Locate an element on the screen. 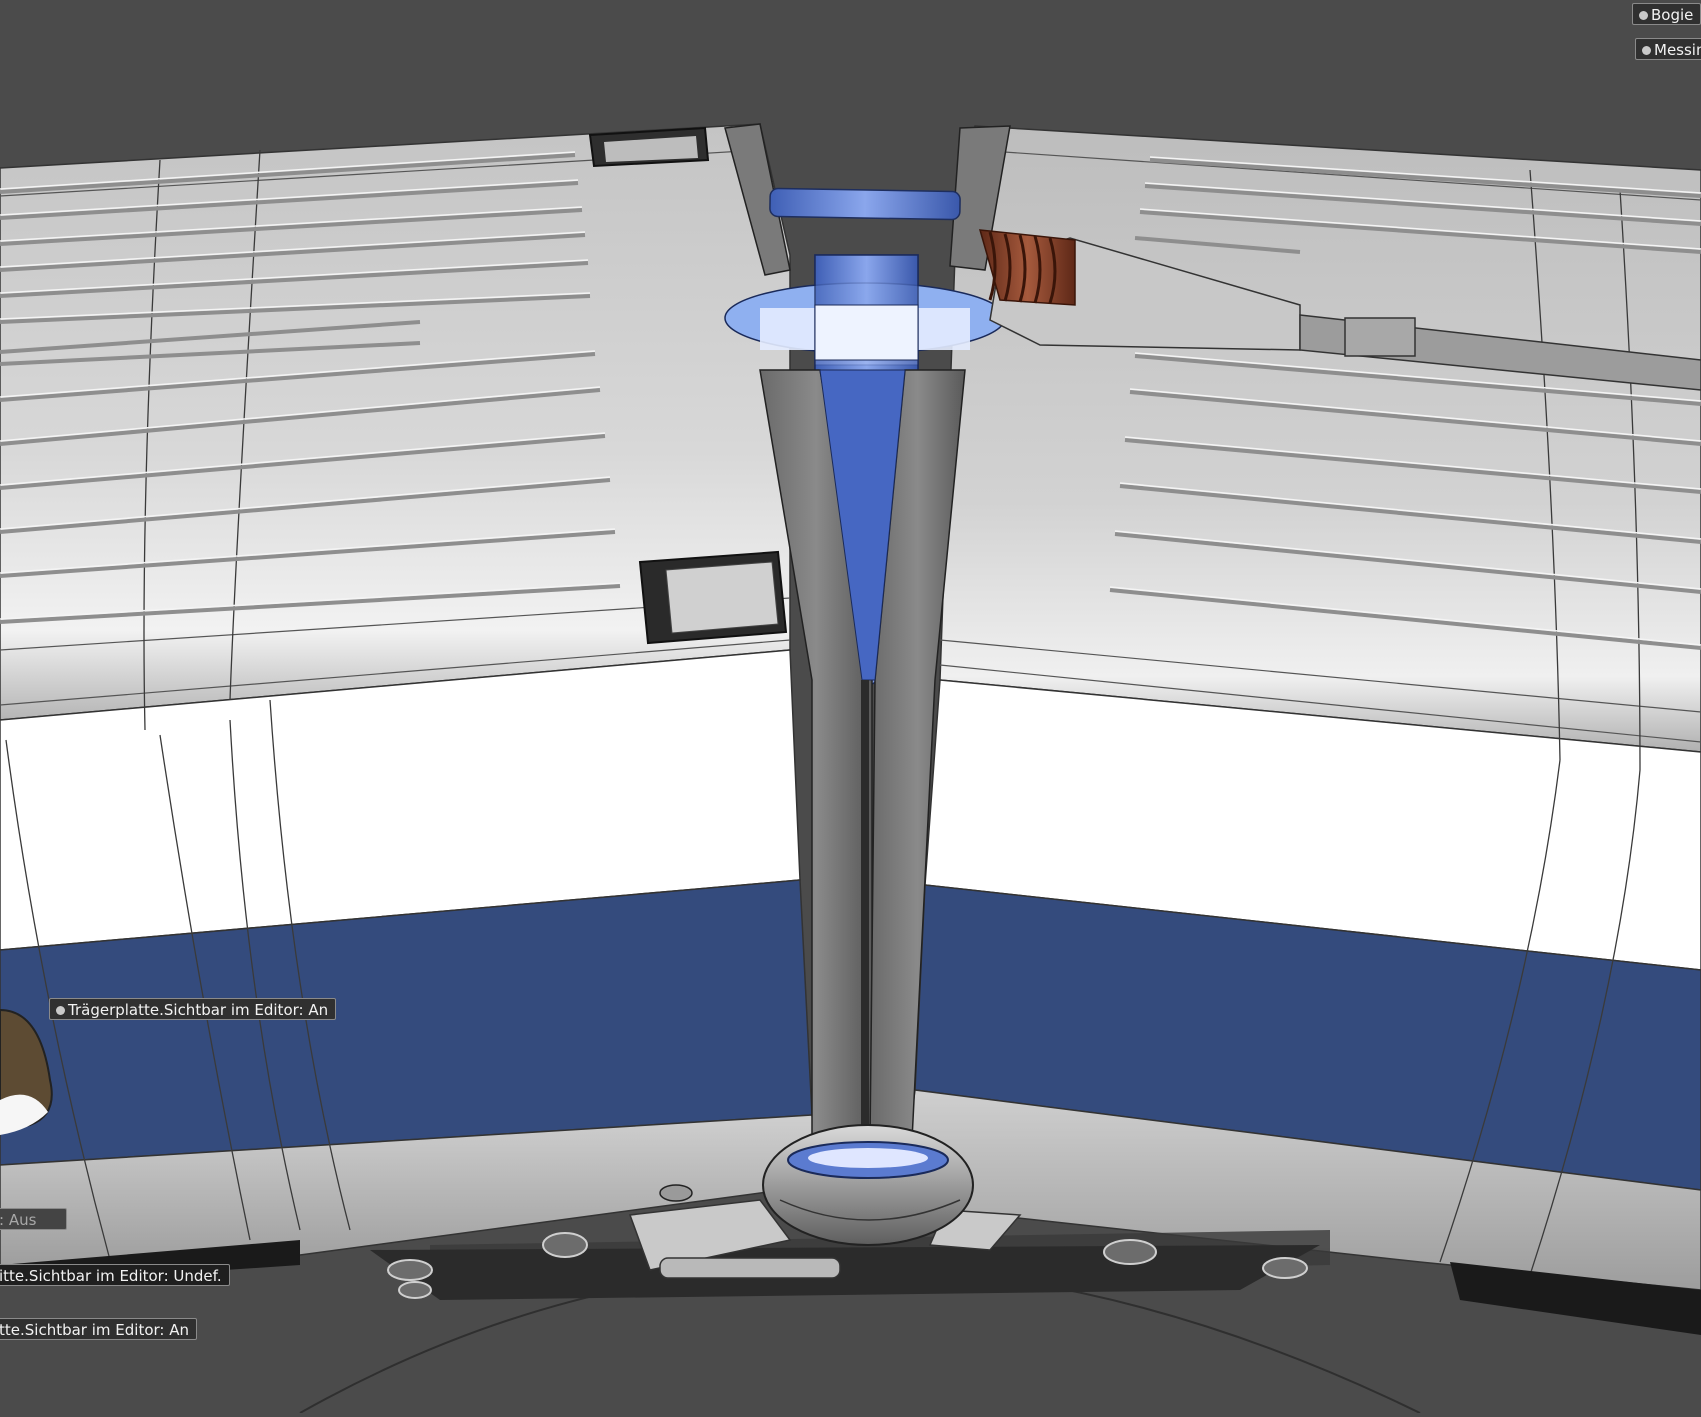 Image resolution: width=1701 pixels, height=1417 pixels. label-messing: Messin is located at coordinates (1668, 49).